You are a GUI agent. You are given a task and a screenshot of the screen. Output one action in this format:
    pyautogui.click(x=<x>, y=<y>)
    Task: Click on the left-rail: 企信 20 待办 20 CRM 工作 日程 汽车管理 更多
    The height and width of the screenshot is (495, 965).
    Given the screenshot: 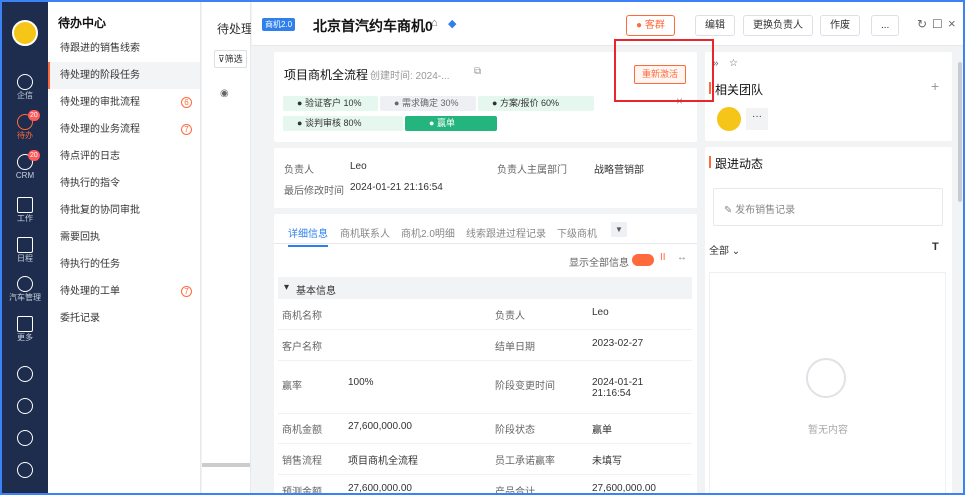 What is the action you would take?
    pyautogui.click(x=25, y=247)
    